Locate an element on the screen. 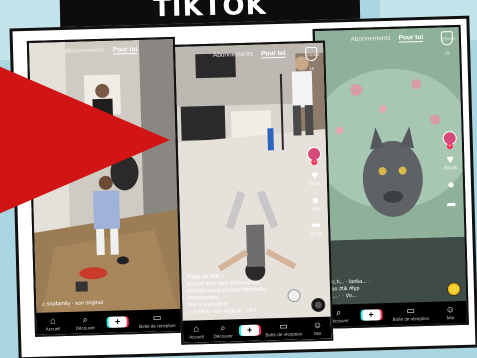  comment-button: ● is located at coordinates (451, 184).